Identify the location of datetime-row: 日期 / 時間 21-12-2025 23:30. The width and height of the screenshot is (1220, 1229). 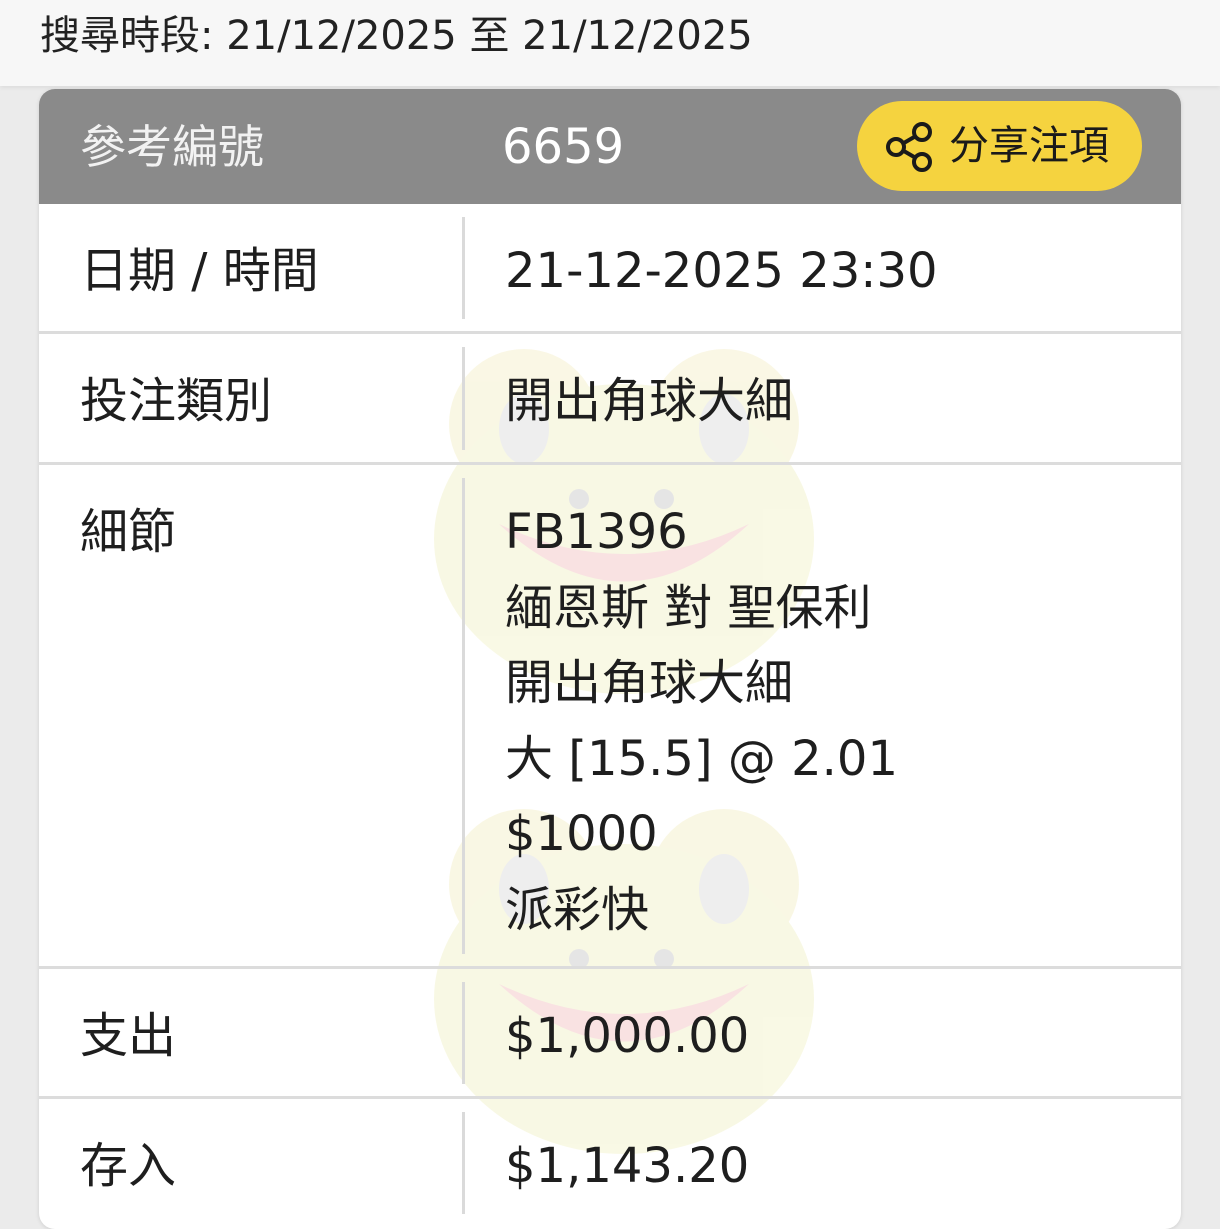
(610, 269).